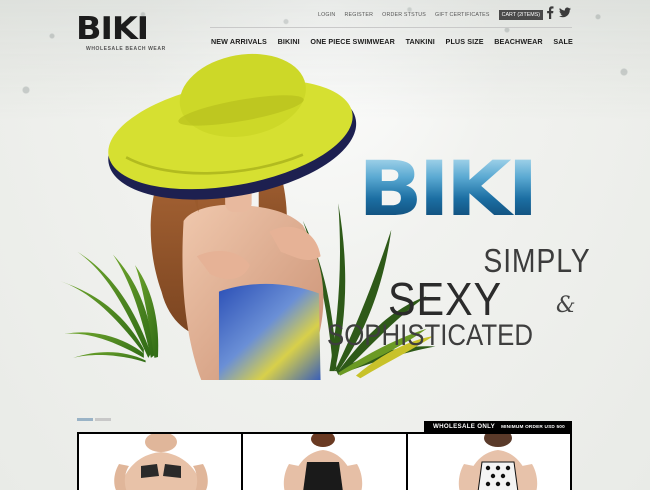 The width and height of the screenshot is (650, 490). Describe the element at coordinates (566, 305) in the screenshot. I see `slogan-ampersand: &` at that location.